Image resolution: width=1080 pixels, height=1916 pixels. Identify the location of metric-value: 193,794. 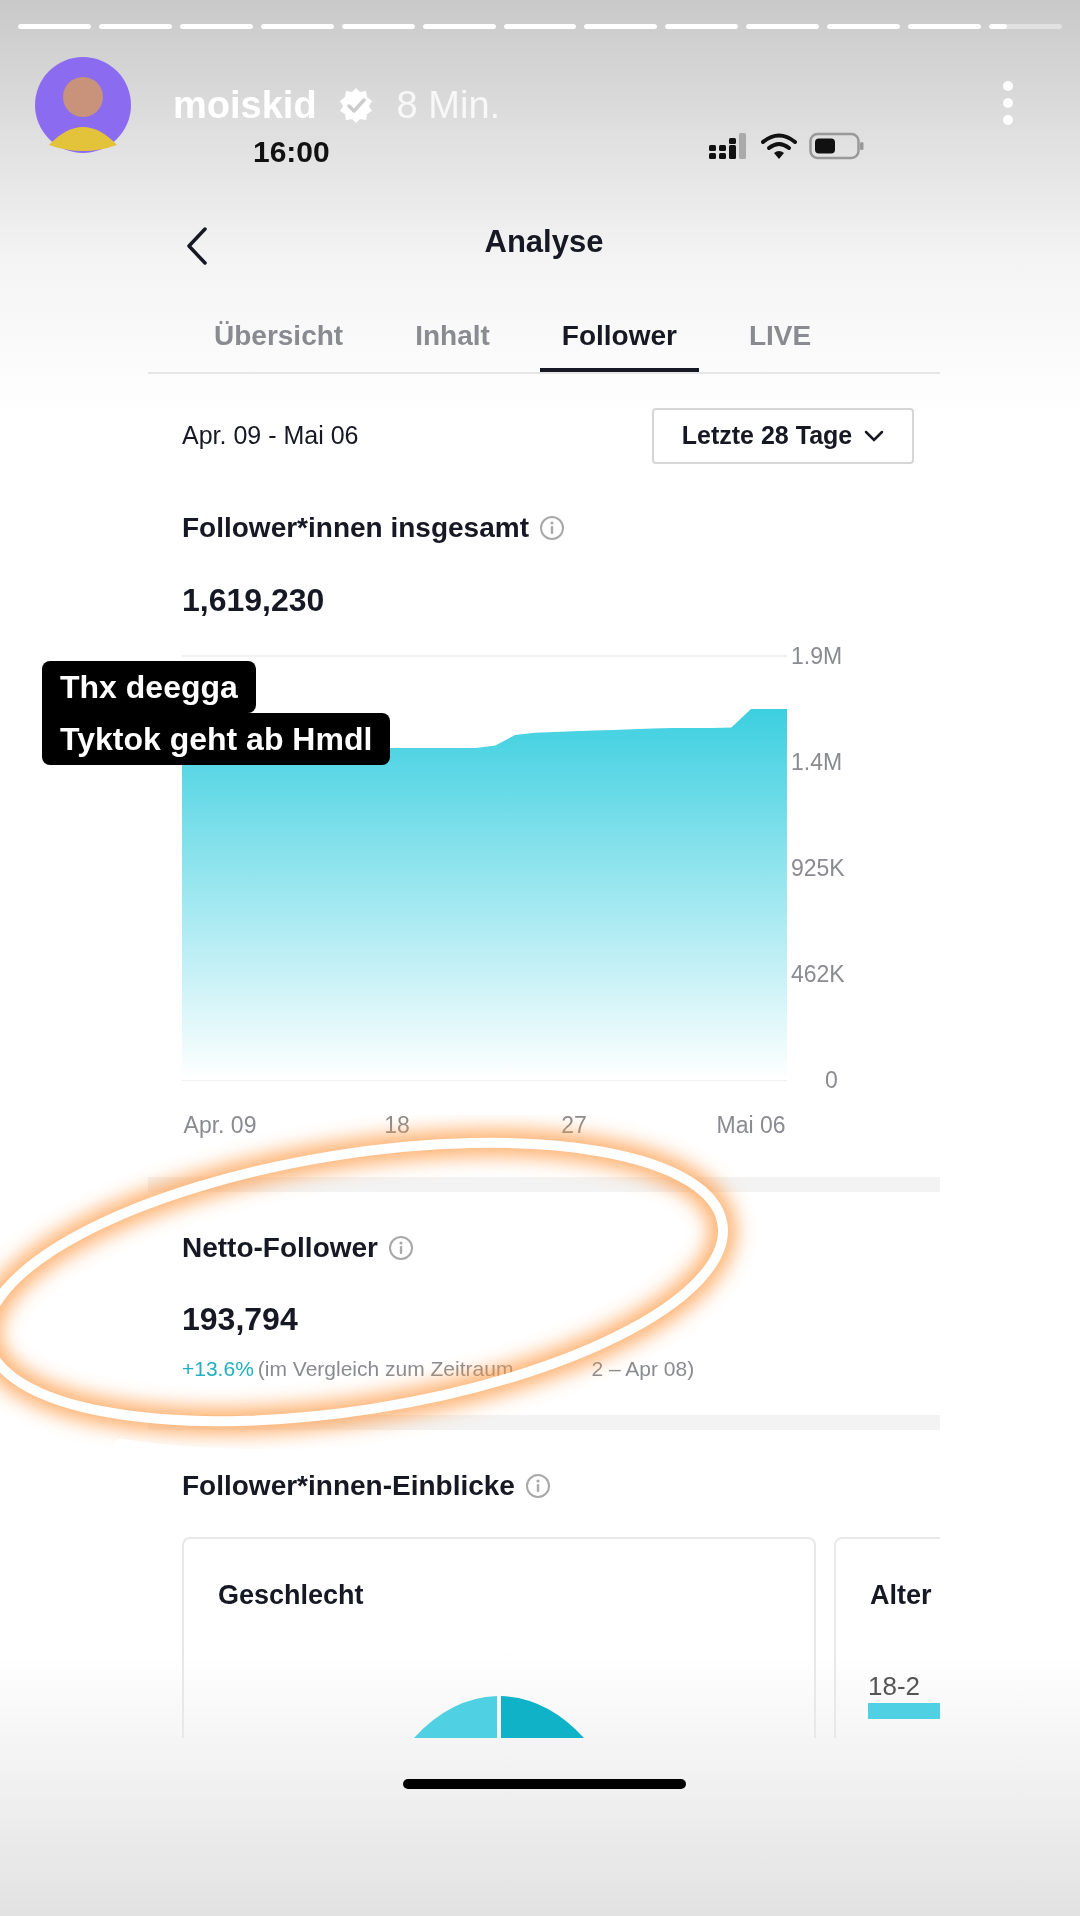
(240, 1319).